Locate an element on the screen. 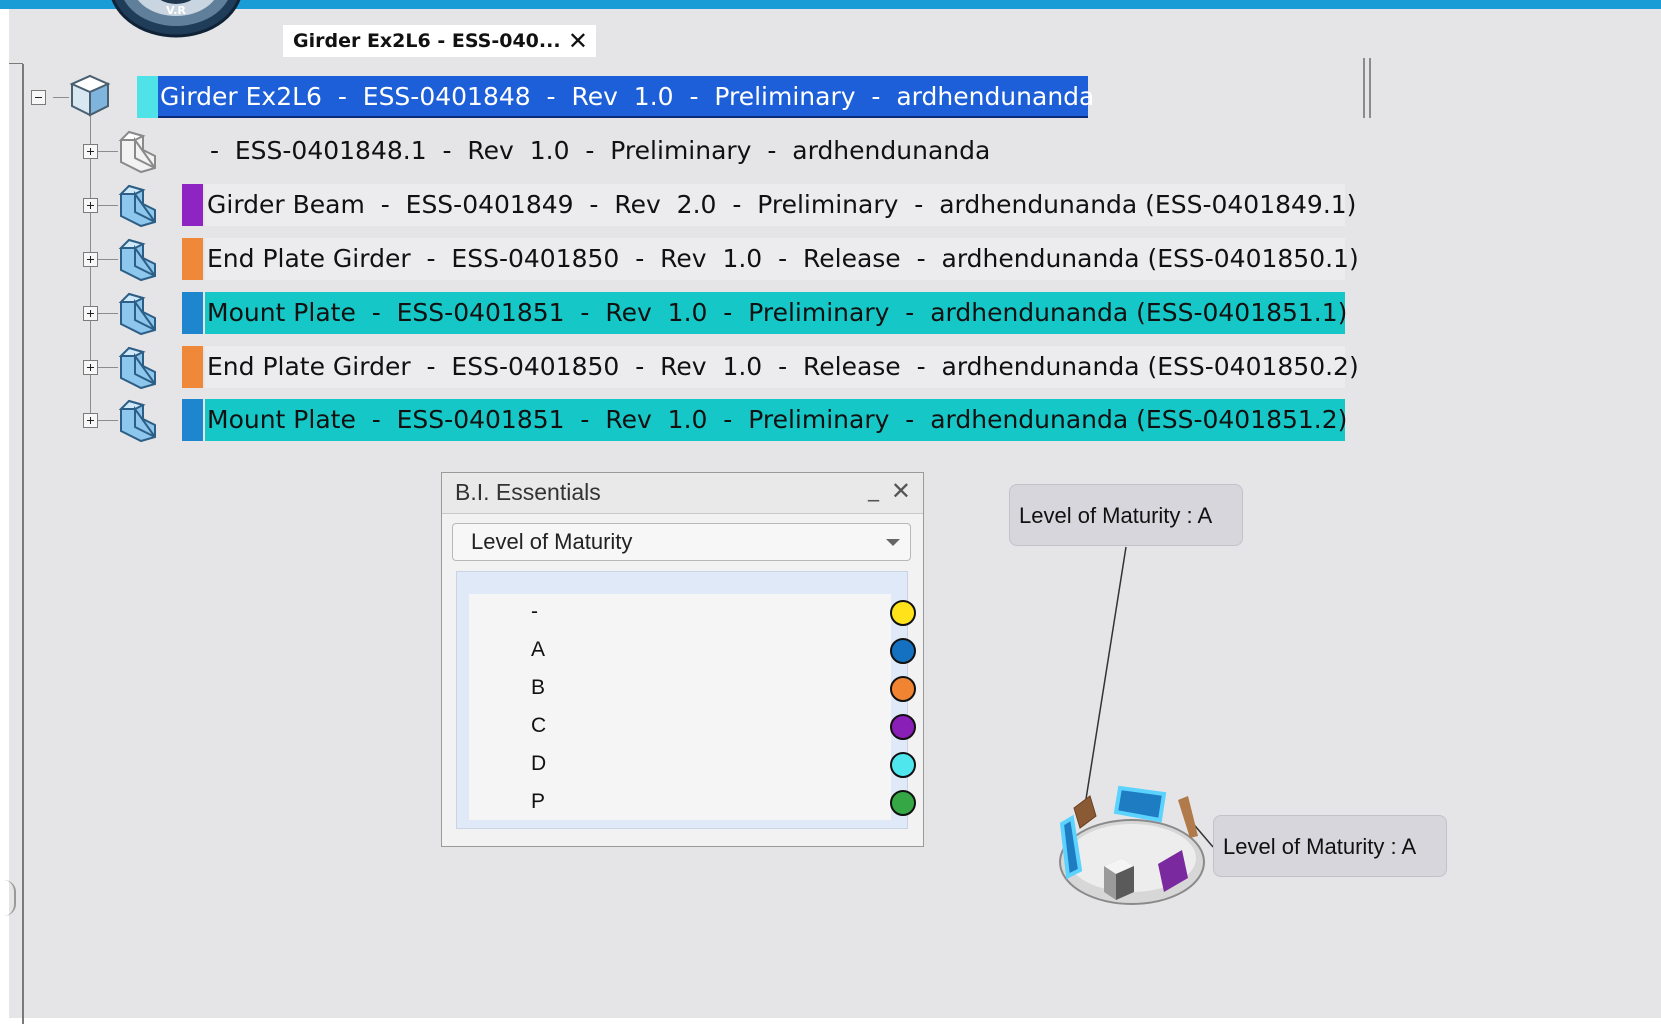 This screenshot has height=1024, width=1661. bottom-border is located at coordinates (830, 1021).